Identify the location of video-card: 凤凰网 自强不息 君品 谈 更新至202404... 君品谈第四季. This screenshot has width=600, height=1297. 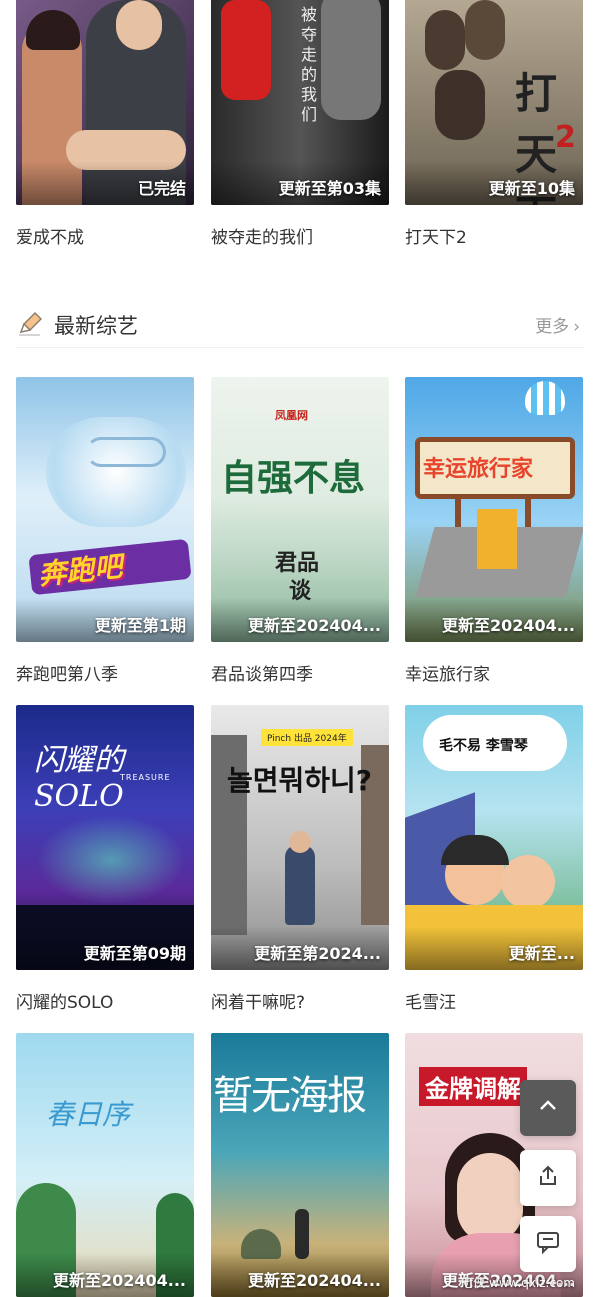
(300, 531).